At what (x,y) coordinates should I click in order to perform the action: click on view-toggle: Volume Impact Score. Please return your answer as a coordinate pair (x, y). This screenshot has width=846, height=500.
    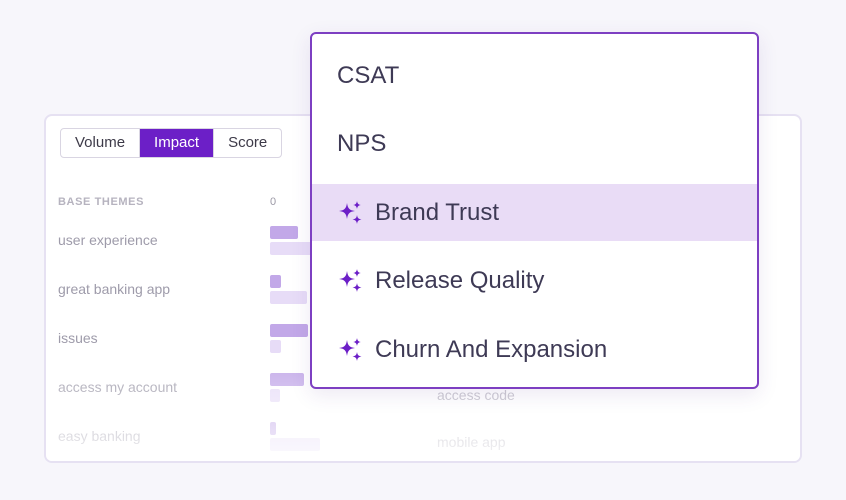
    Looking at the image, I should click on (171, 143).